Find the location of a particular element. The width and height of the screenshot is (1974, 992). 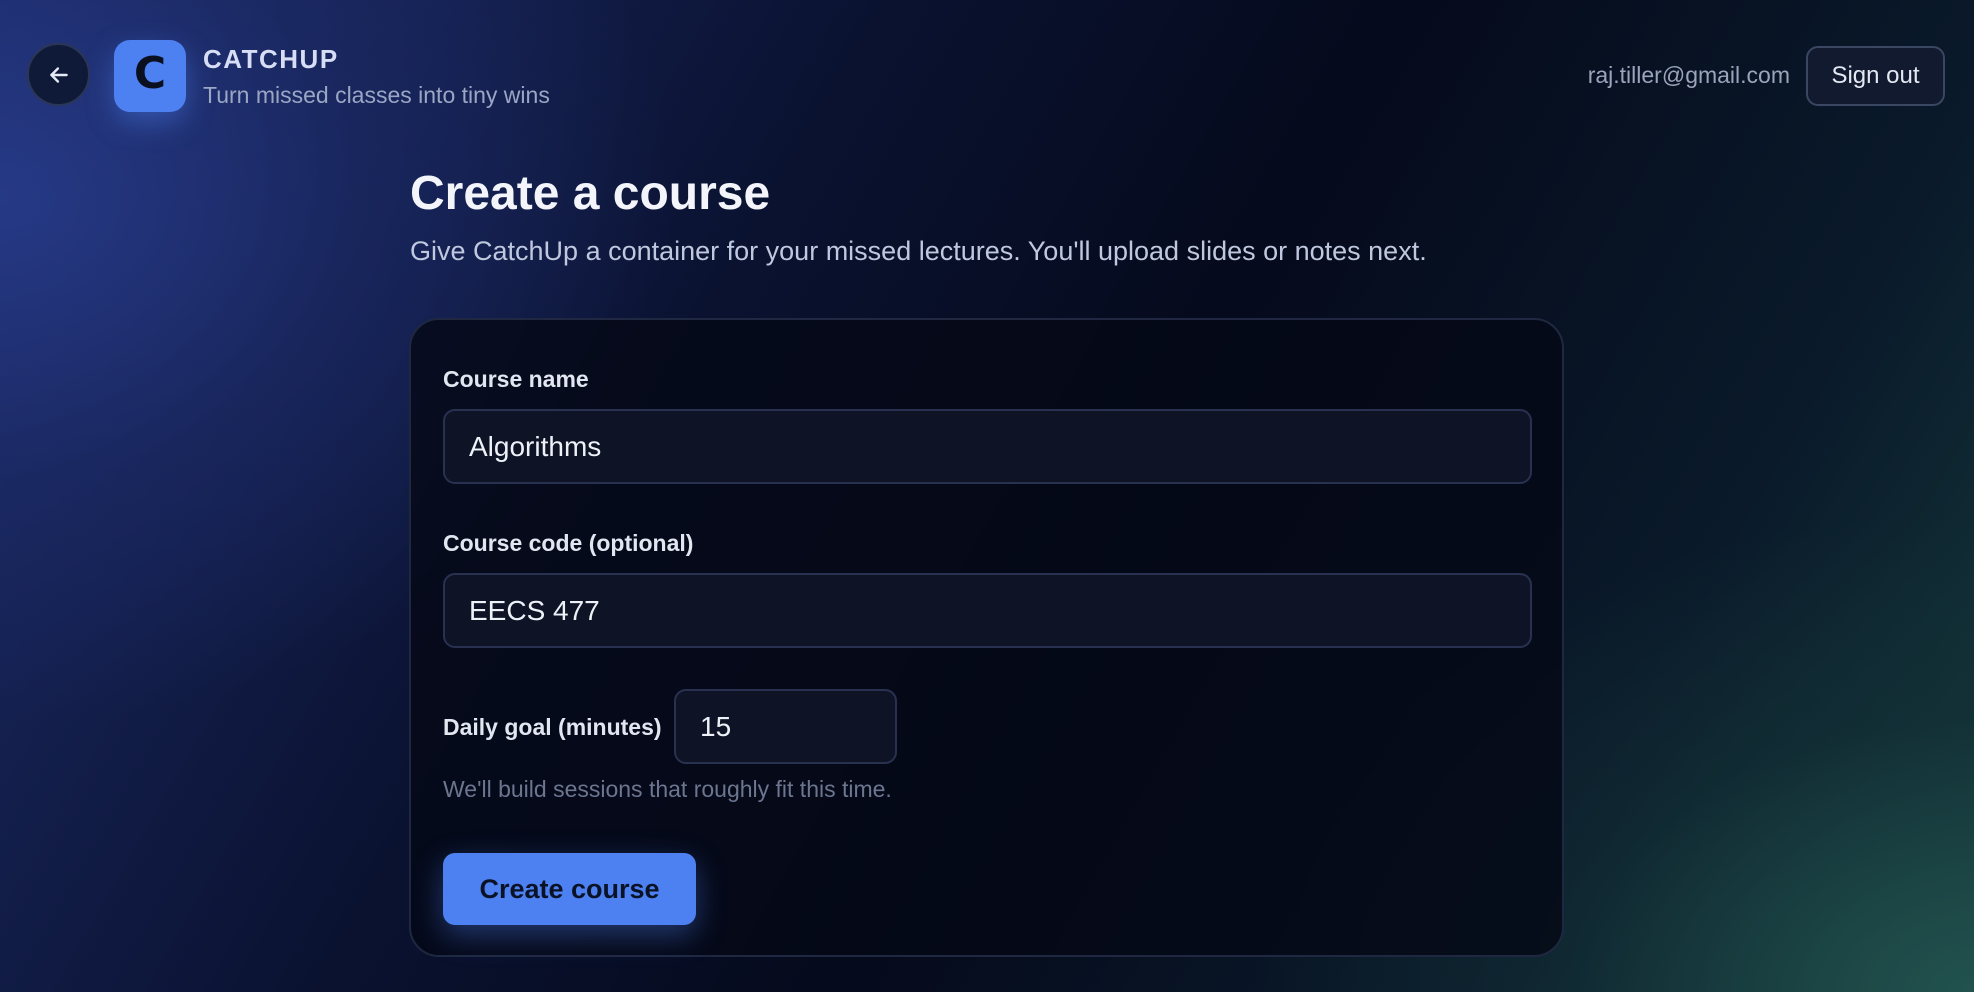

course-code-label: Course code (optional) is located at coordinates (568, 543).